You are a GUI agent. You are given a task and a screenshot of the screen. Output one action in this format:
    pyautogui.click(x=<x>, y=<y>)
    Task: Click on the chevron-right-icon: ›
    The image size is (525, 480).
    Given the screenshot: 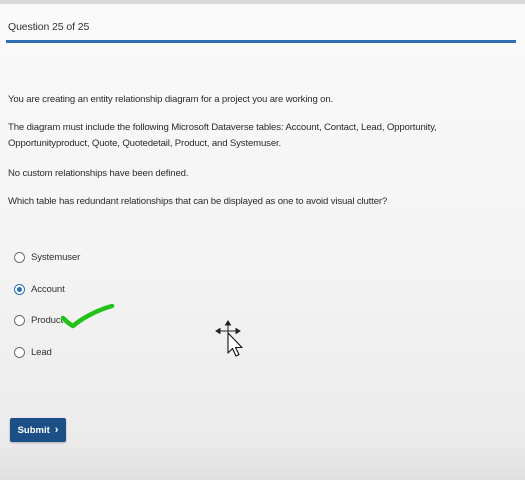 What is the action you would take?
    pyautogui.click(x=56, y=429)
    